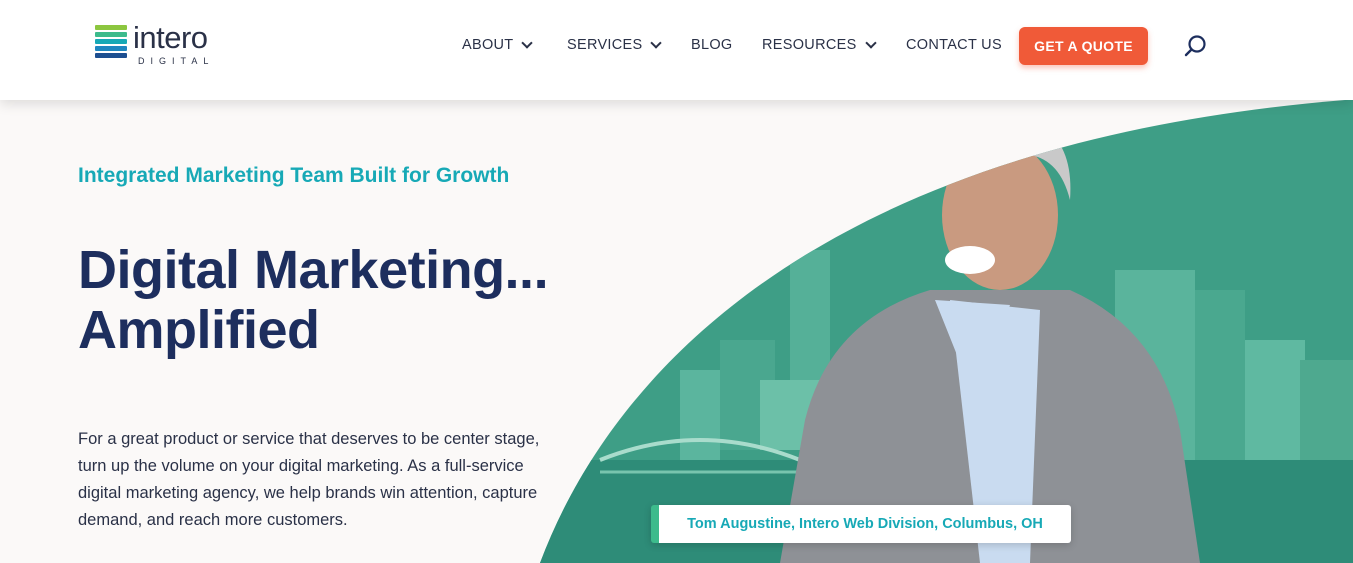 Image resolution: width=1353 pixels, height=563 pixels. What do you see at coordinates (1083, 46) in the screenshot?
I see `get-a-quote-button: GET A QUOTE` at bounding box center [1083, 46].